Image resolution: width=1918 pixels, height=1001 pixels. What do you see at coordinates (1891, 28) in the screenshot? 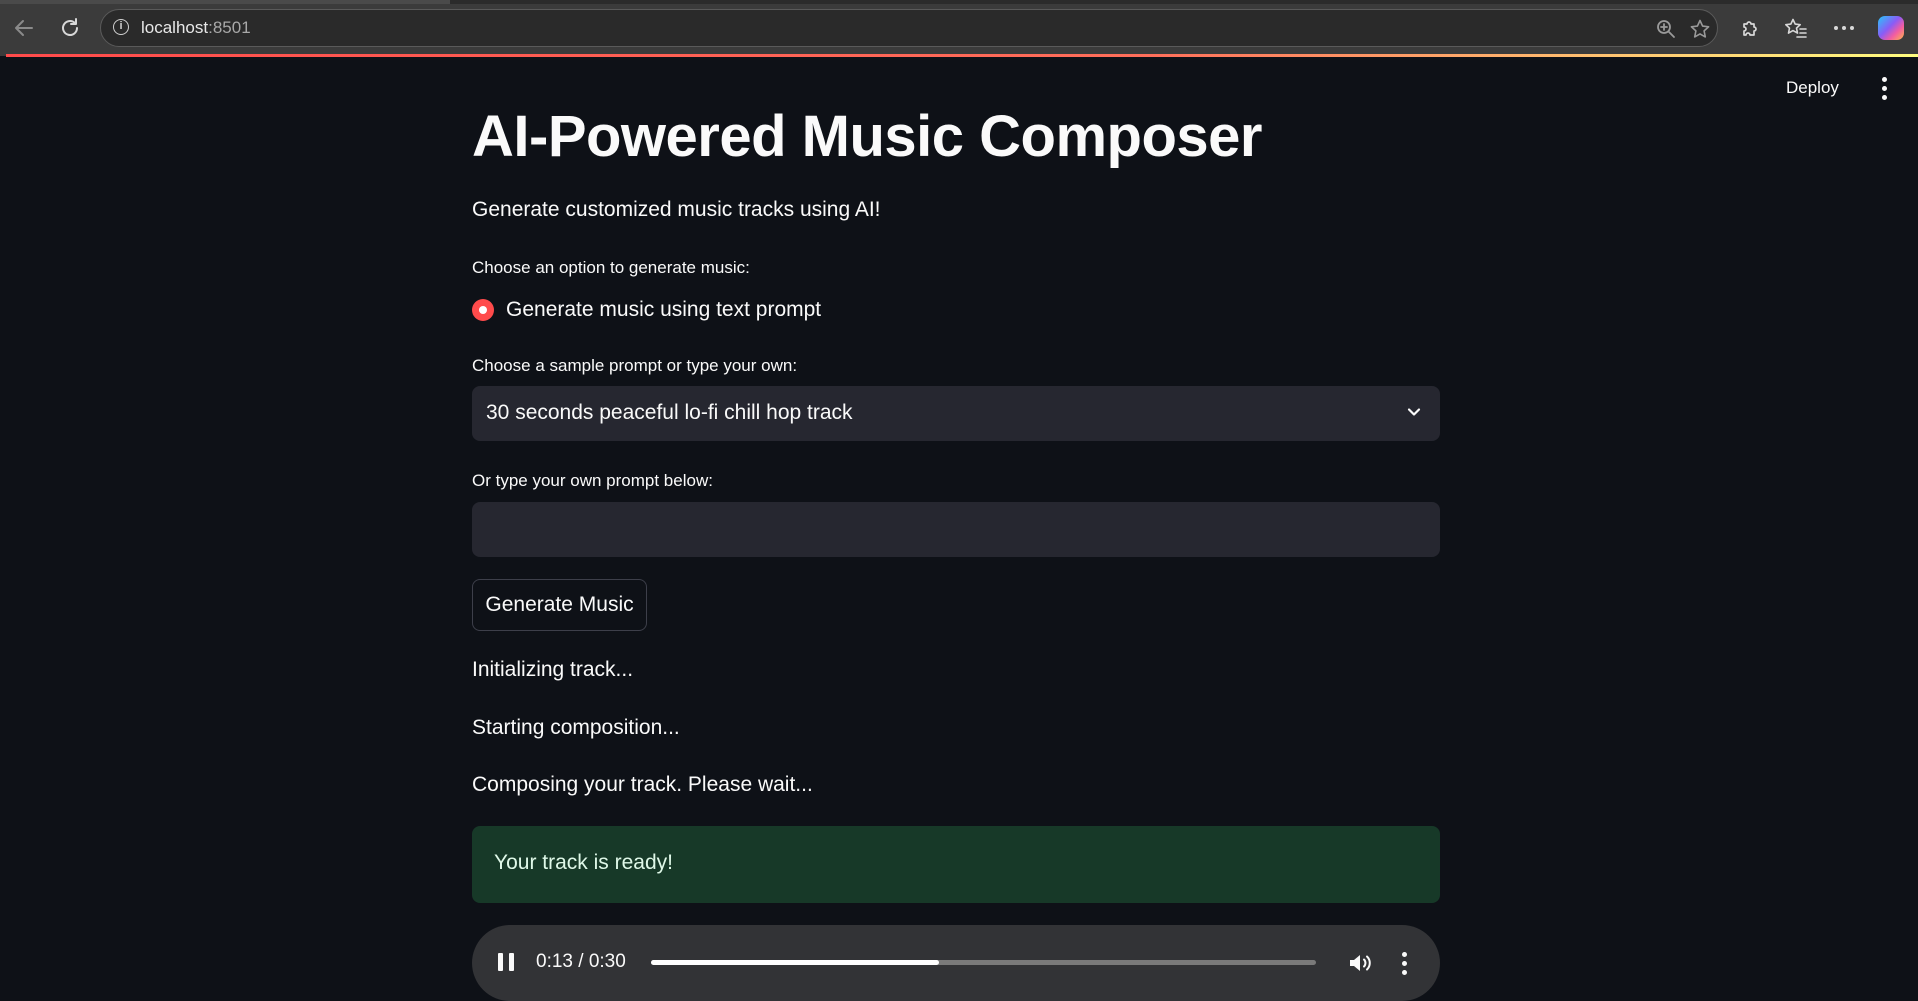
I see `copilot-icon` at bounding box center [1891, 28].